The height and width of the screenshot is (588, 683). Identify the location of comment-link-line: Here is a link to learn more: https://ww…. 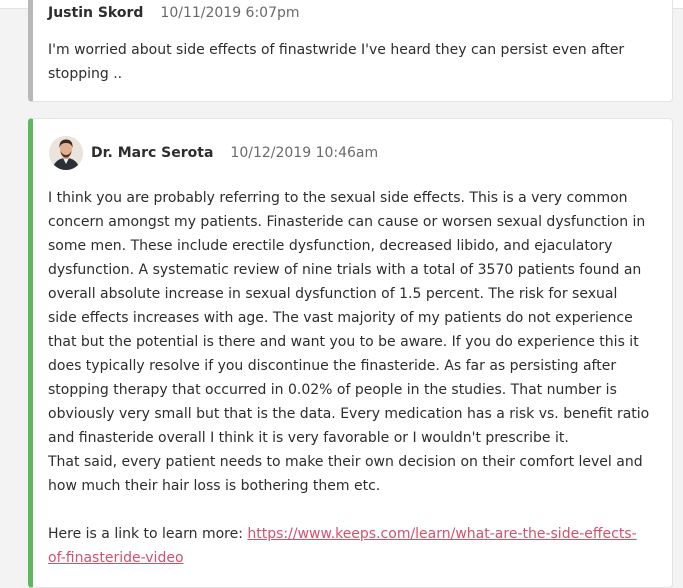
(349, 546).